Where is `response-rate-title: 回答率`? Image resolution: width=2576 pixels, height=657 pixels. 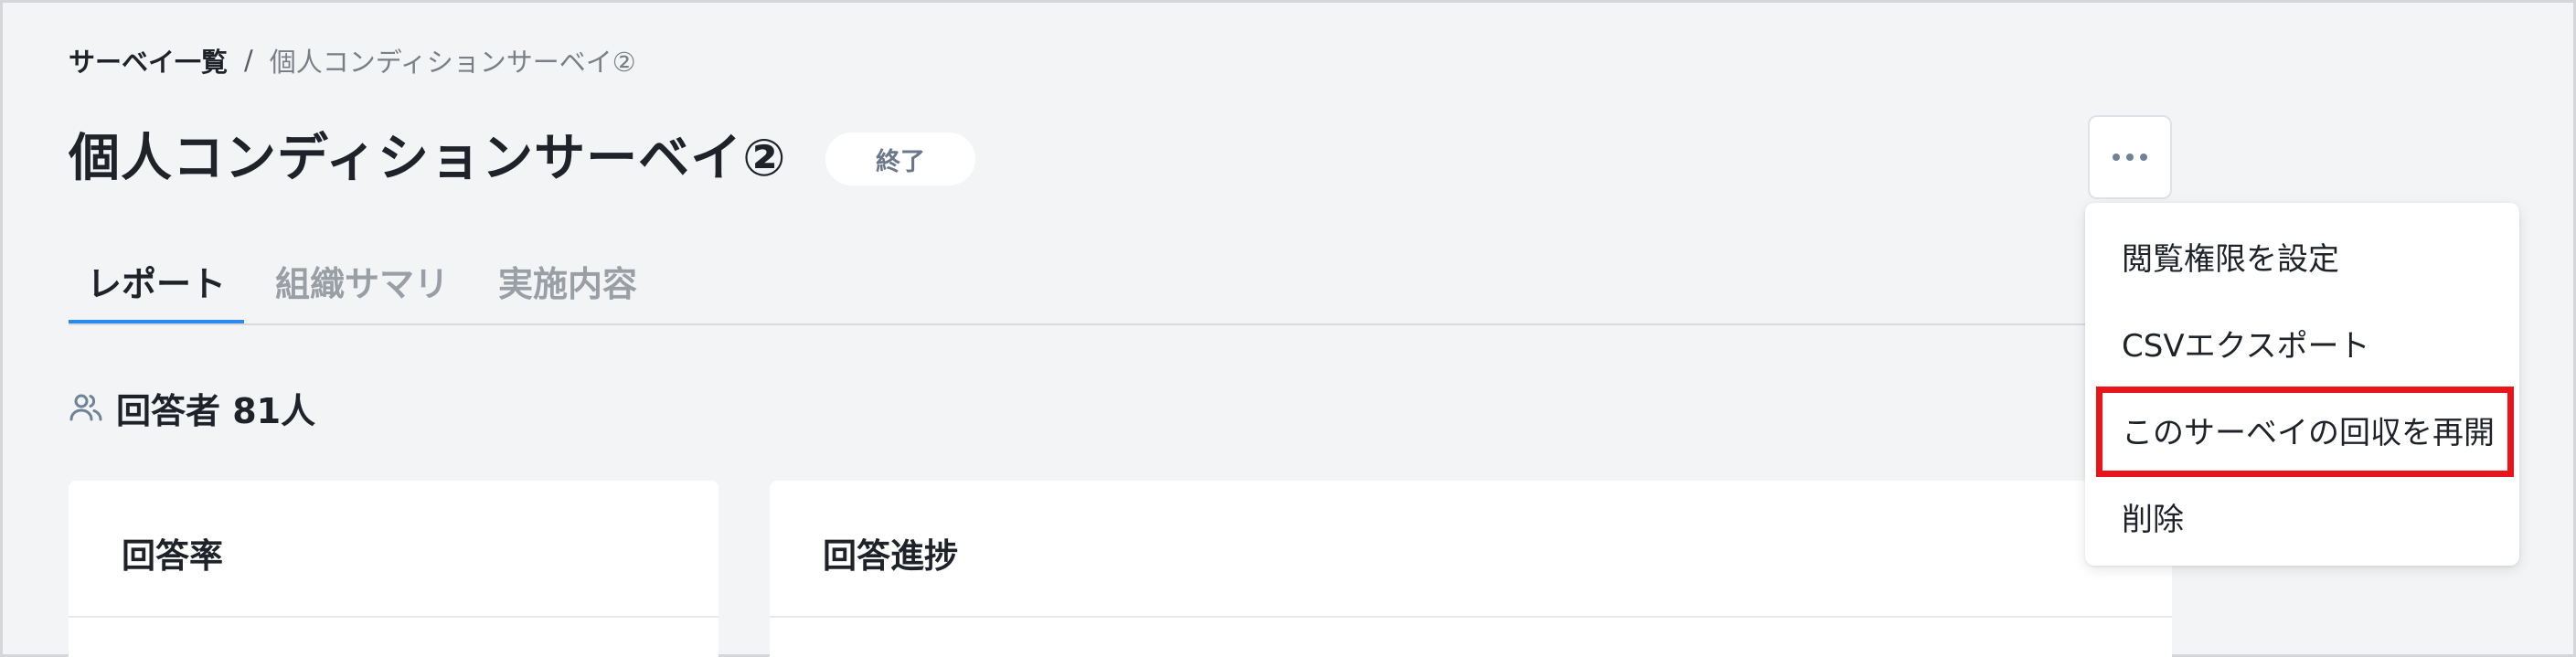
response-rate-title: 回答率 is located at coordinates (172, 556).